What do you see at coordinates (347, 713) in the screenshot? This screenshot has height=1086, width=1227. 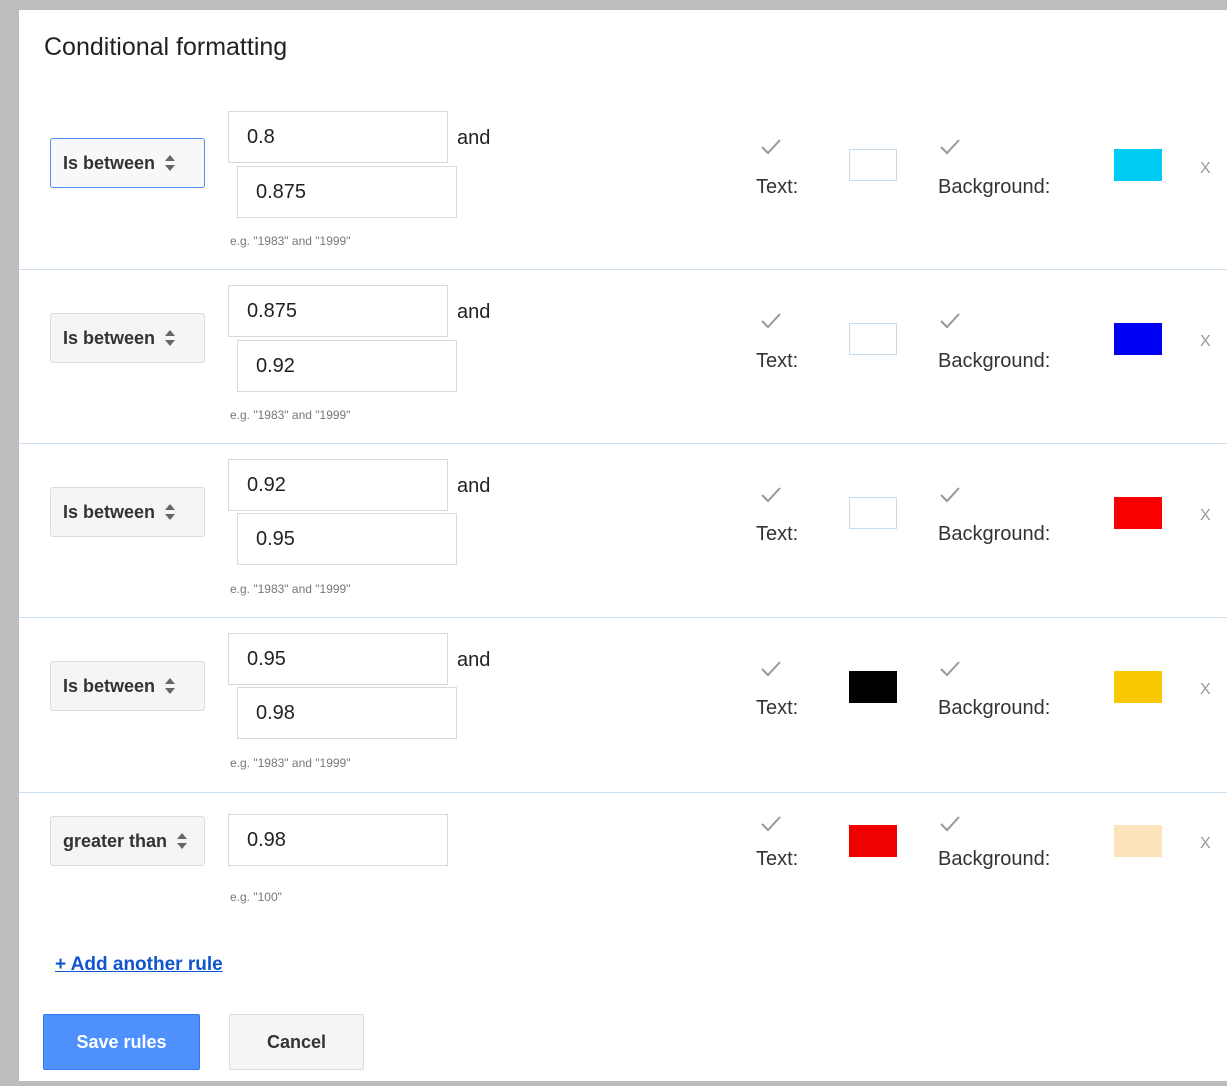 I see `max-value-input: 0.98` at bounding box center [347, 713].